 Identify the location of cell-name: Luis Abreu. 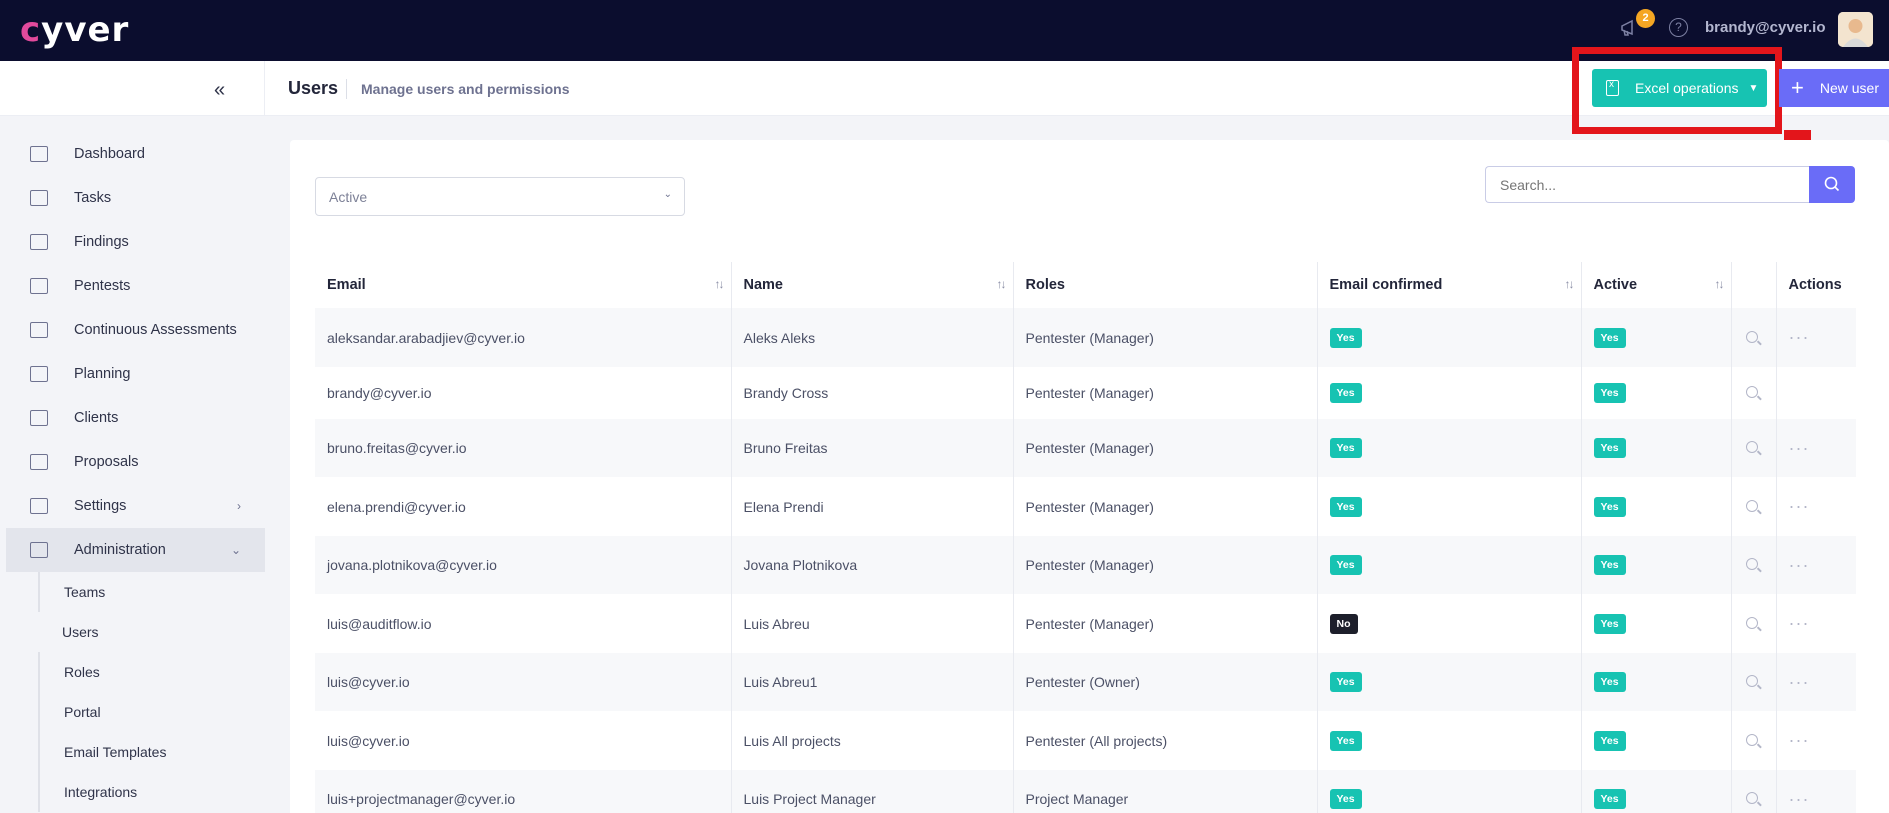
(872, 623).